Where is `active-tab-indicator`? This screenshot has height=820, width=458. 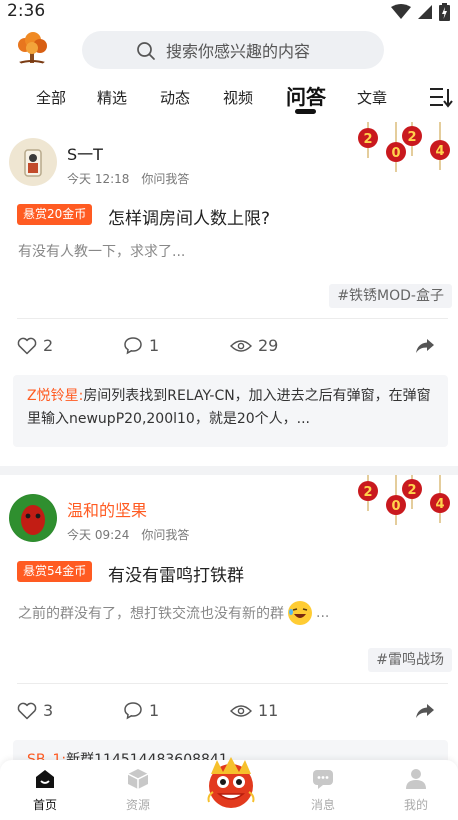
active-tab-indicator is located at coordinates (305, 111).